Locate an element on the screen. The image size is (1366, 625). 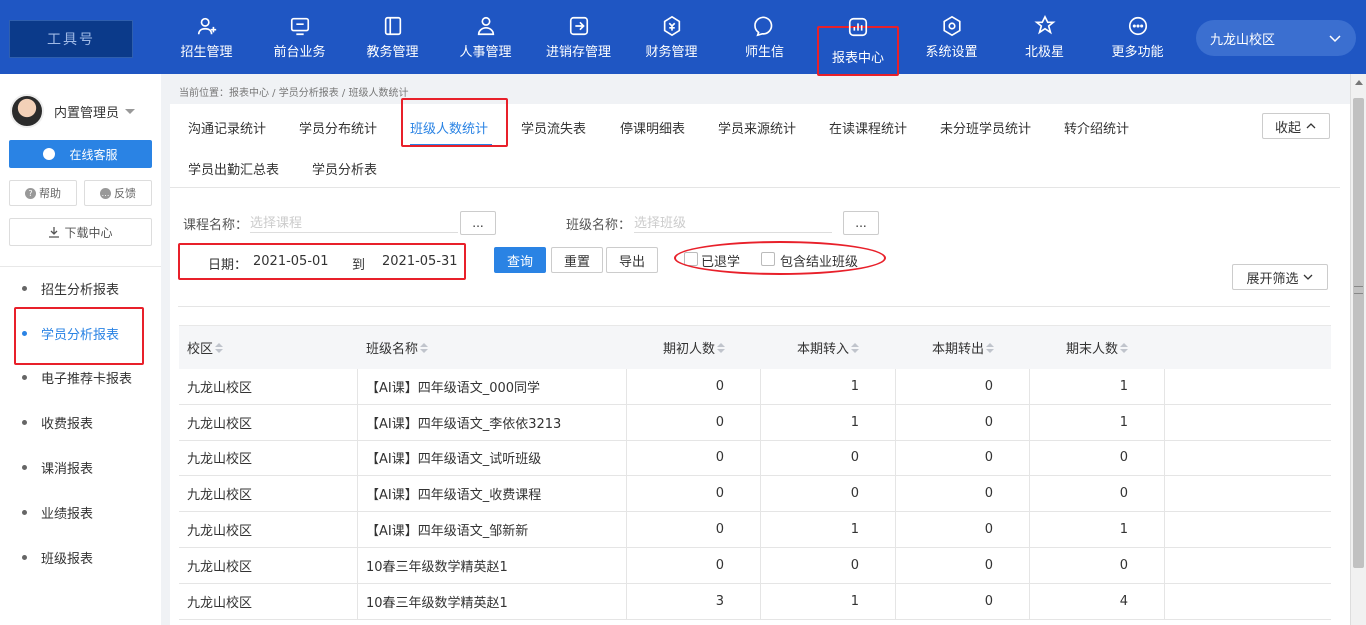
sidebar-item-label: 招生分析报表 is located at coordinates (80, 290).